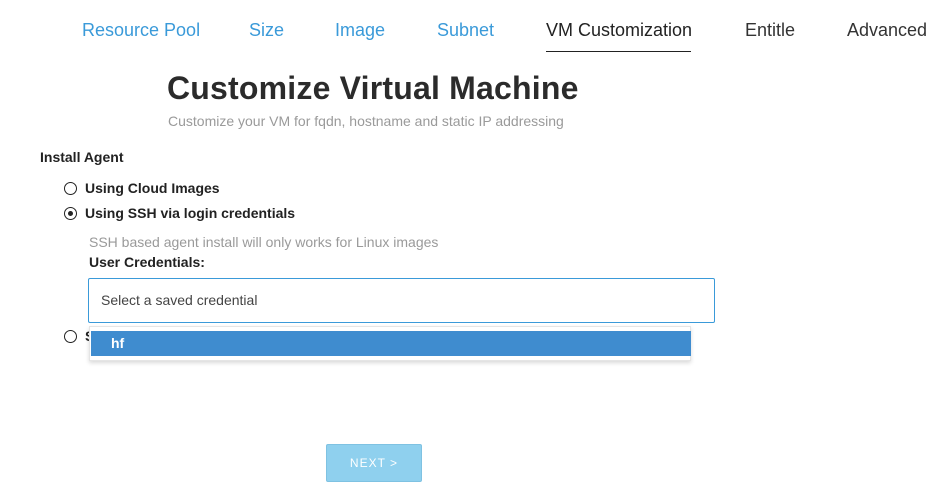  Describe the element at coordinates (374, 463) in the screenshot. I see `next-button: NEXT >` at that location.